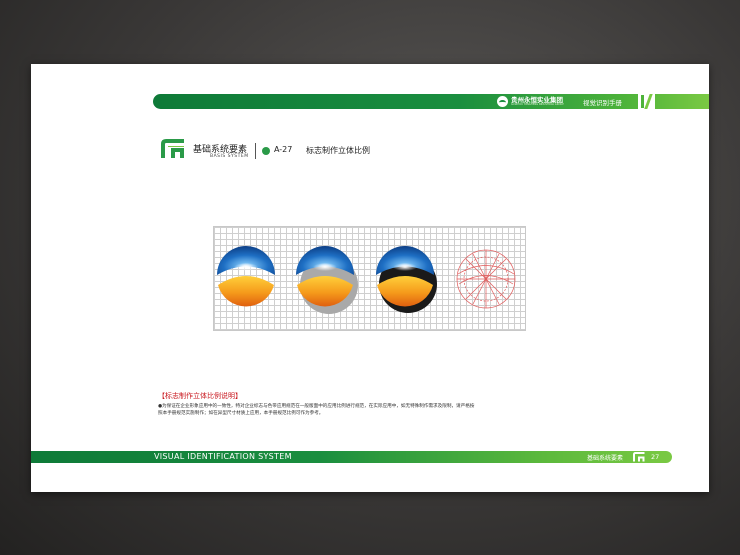 The image size is (740, 555). Describe the element at coordinates (351, 457) in the screenshot. I see `footer-band` at that location.